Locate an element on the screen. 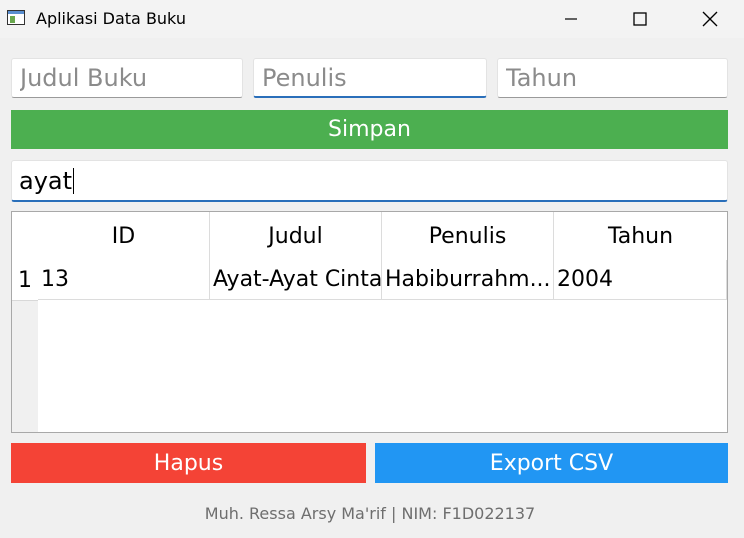  table-corner is located at coordinates (25, 236).